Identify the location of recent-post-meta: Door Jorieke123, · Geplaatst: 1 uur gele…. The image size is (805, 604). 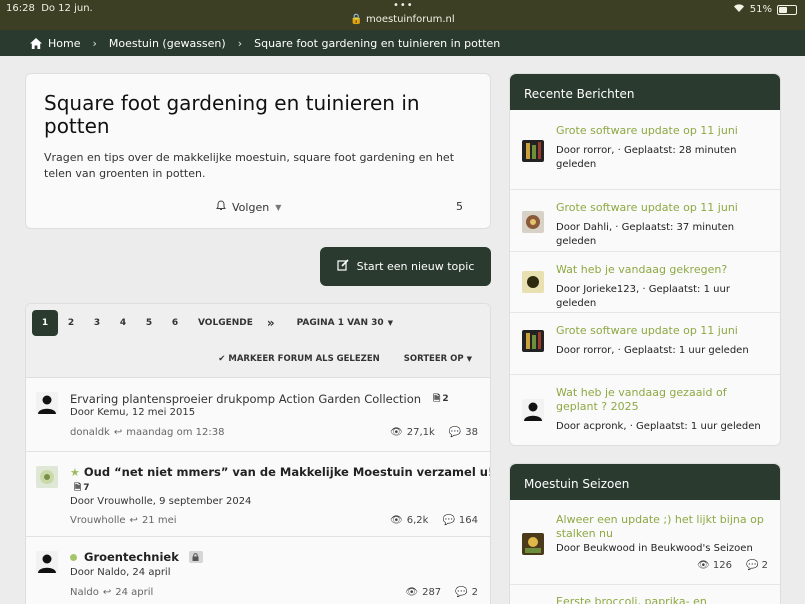
(643, 296).